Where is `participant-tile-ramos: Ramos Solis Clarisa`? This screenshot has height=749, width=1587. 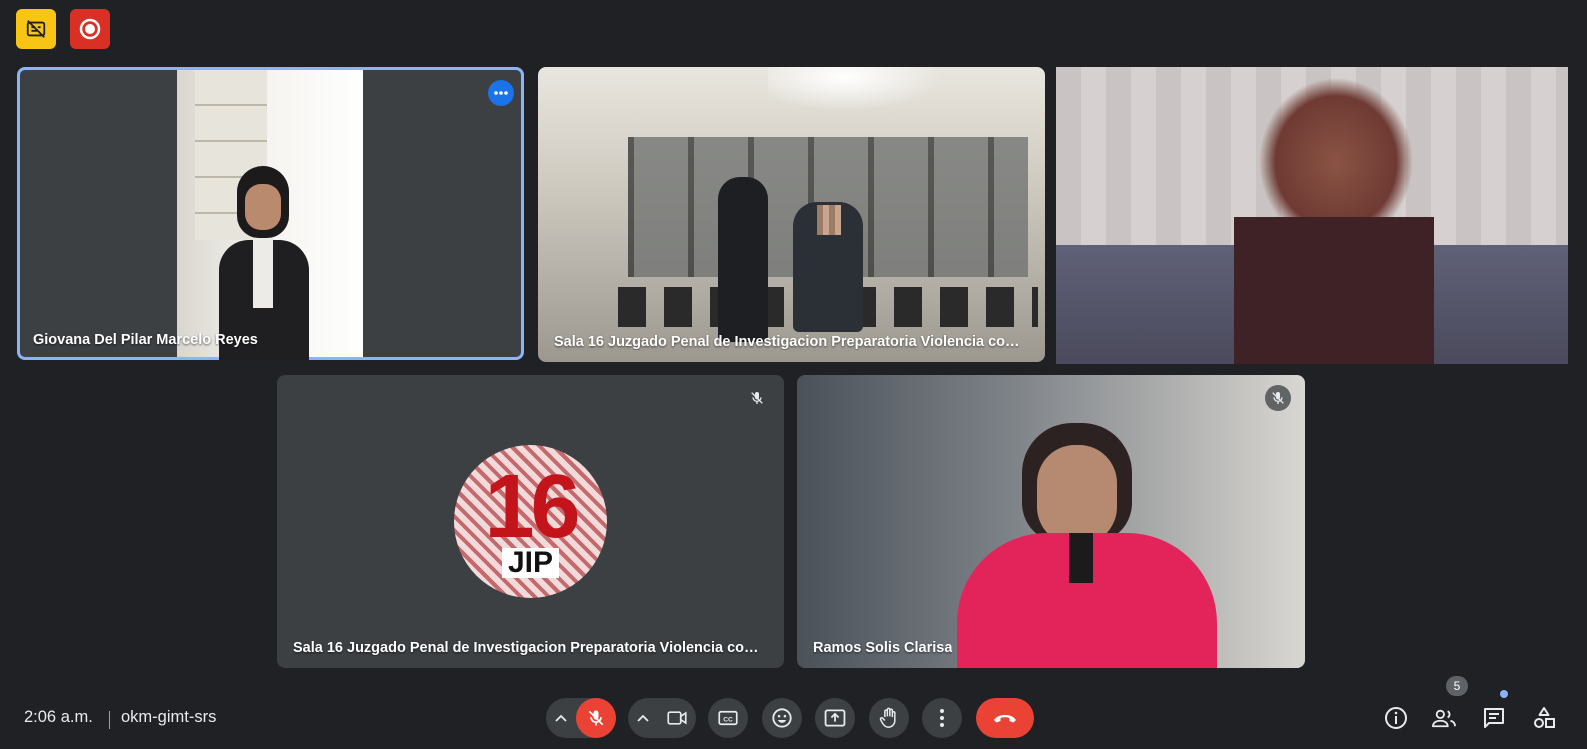
participant-tile-ramos: Ramos Solis Clarisa is located at coordinates (1051, 521).